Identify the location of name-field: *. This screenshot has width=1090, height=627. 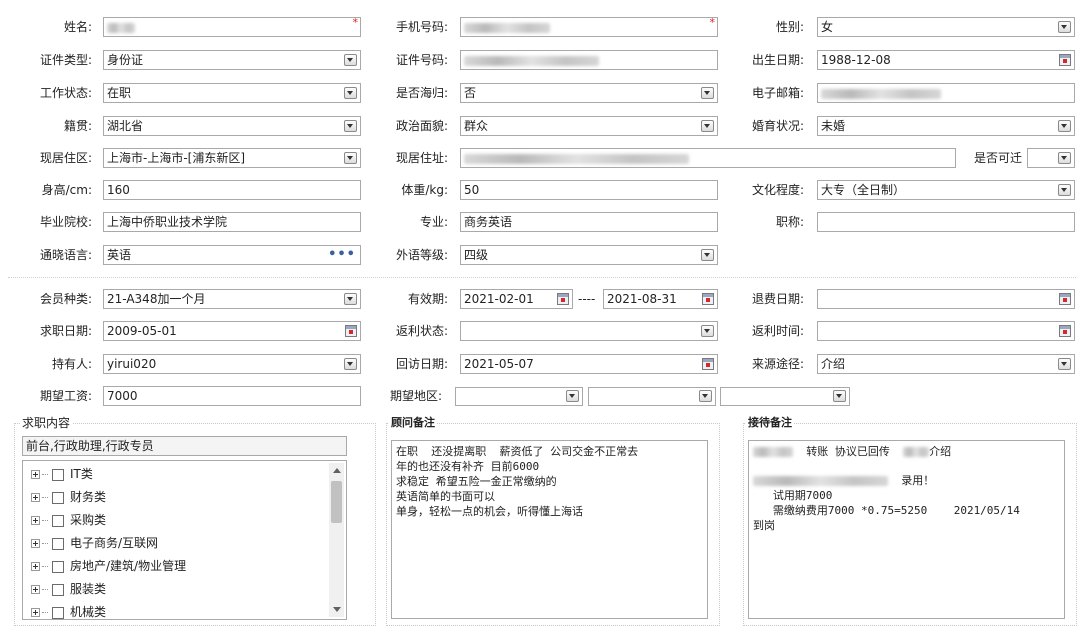
(232, 27).